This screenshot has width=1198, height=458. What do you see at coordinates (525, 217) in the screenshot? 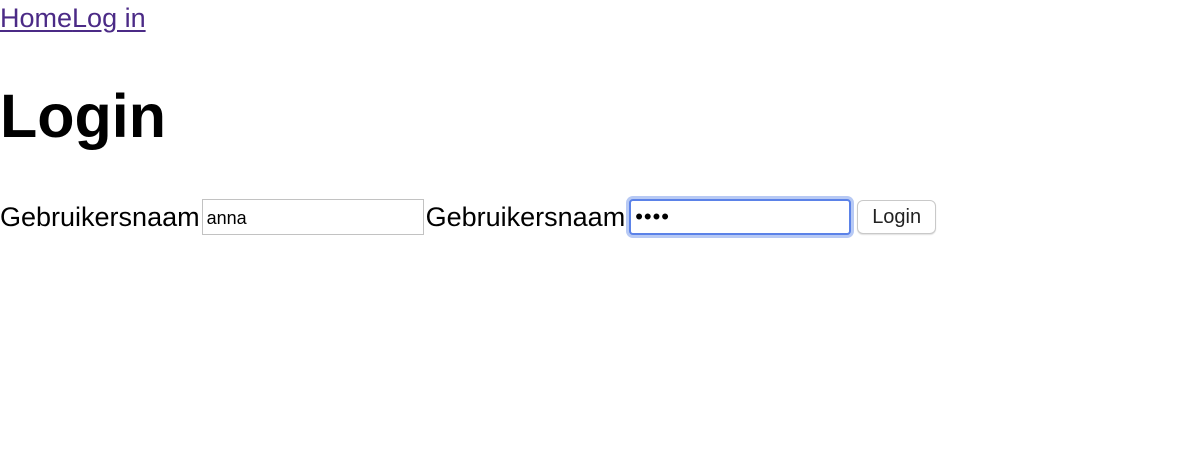
I see `password-label: Gebruikersnaam` at bounding box center [525, 217].